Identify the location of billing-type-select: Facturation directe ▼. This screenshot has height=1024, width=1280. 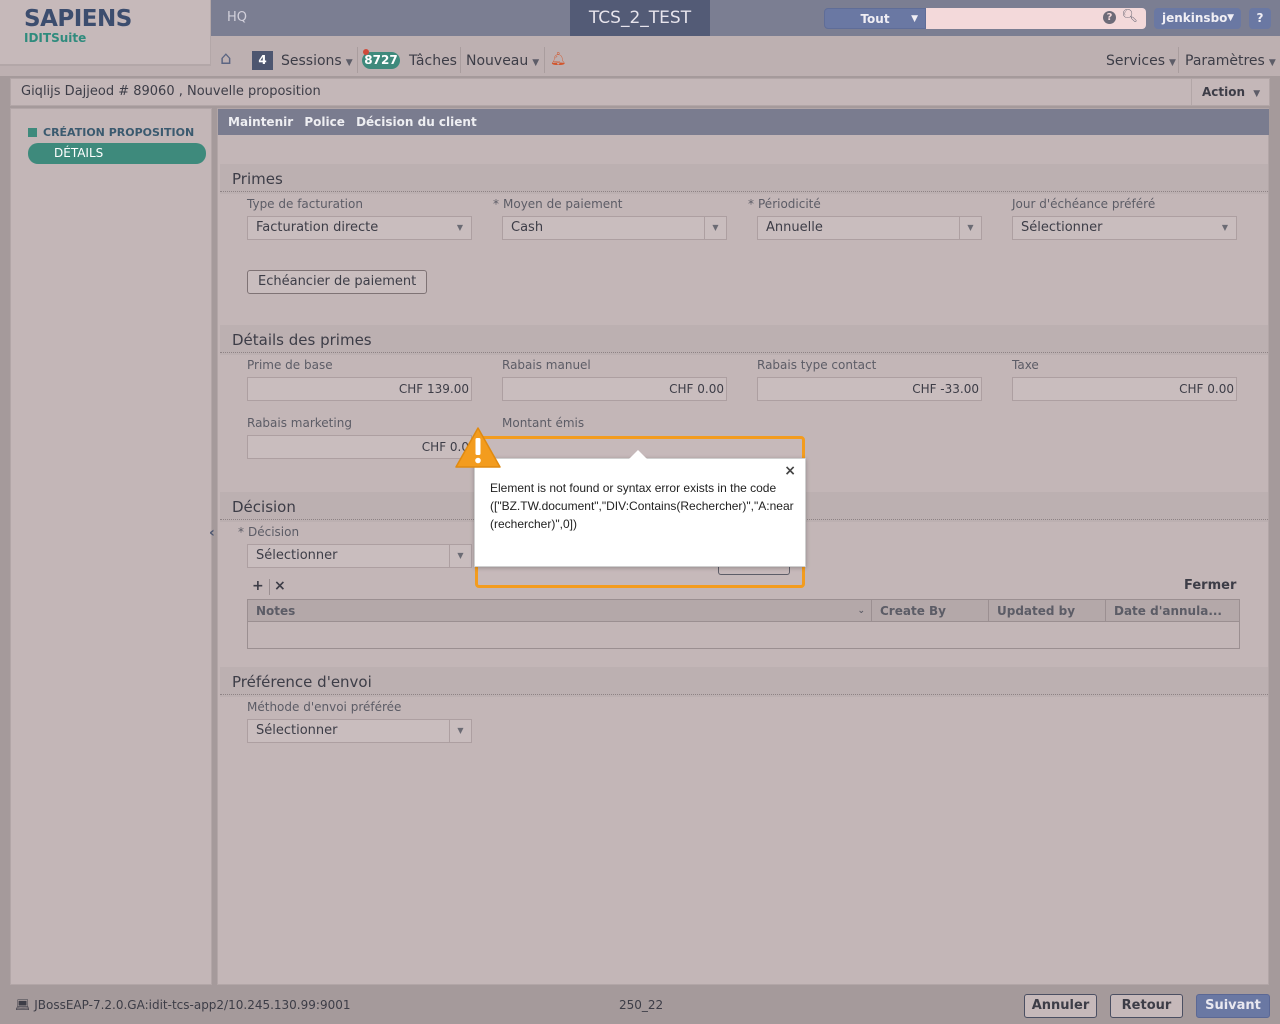
(359, 228).